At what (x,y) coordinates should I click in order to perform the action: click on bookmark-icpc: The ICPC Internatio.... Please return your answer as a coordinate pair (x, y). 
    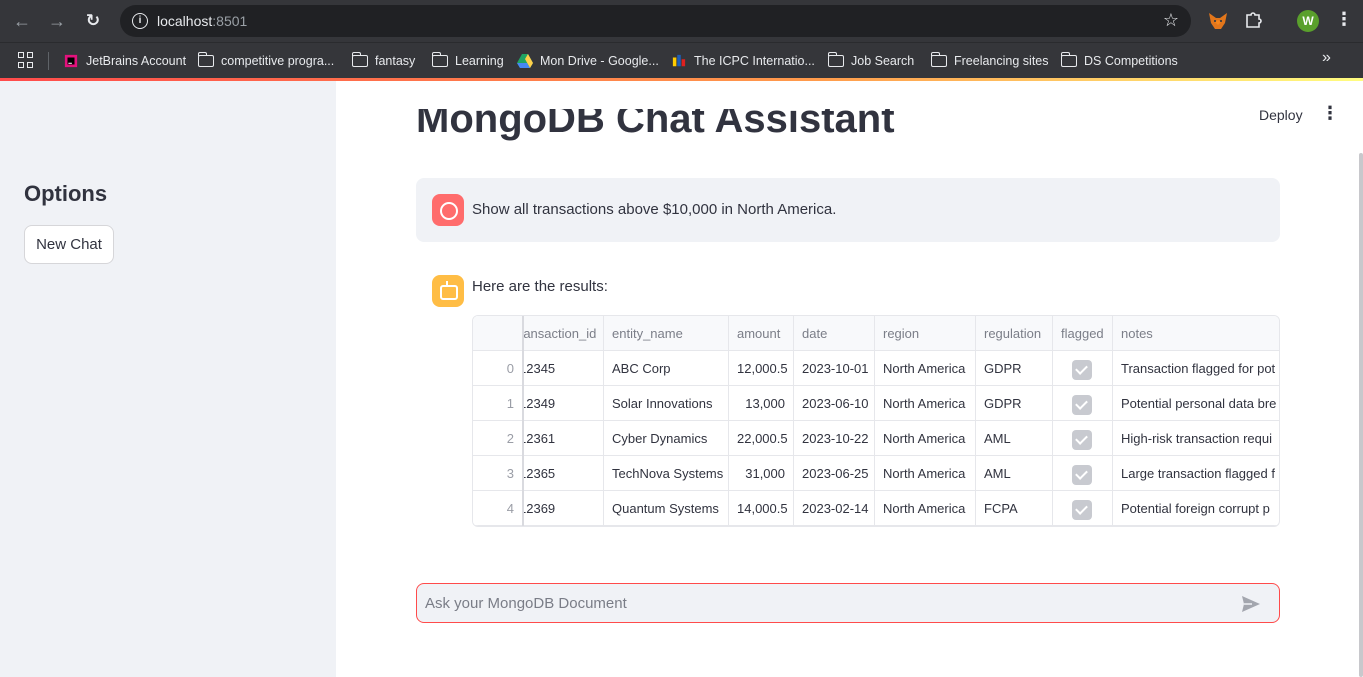
    Looking at the image, I should click on (743, 61).